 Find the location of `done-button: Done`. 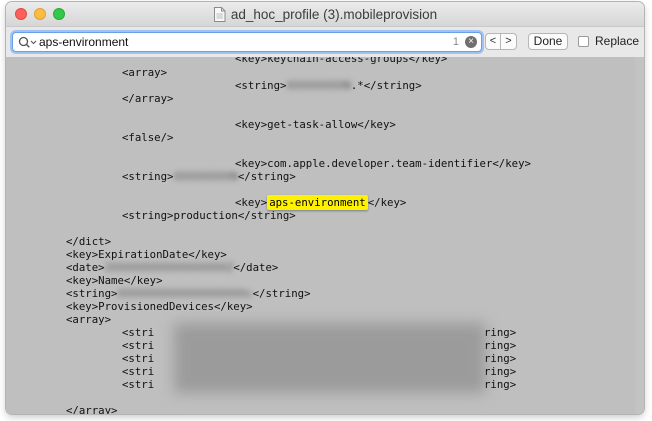

done-button: Done is located at coordinates (548, 41).